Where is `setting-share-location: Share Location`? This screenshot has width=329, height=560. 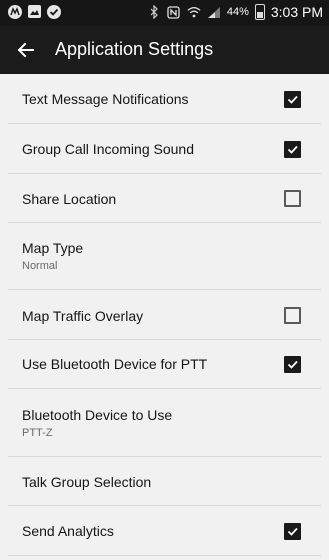
setting-share-location: Share Location is located at coordinates (164, 198).